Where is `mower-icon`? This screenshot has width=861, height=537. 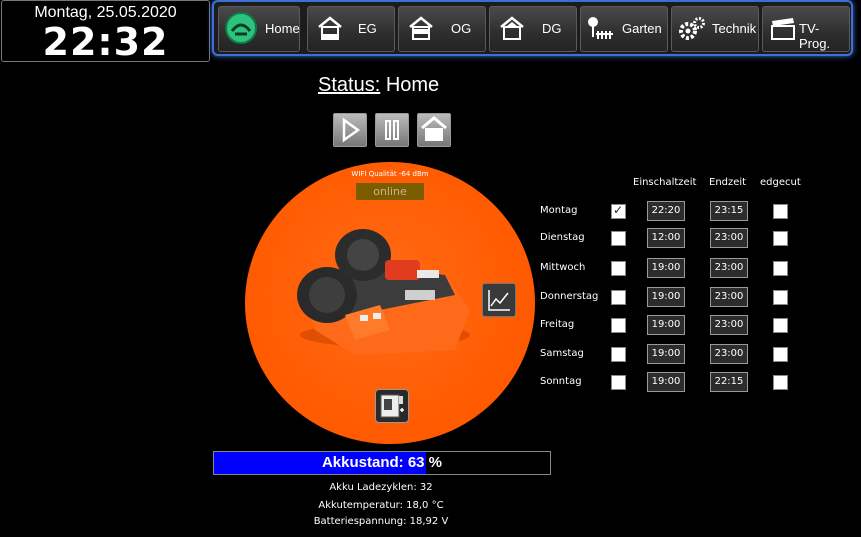
mower-icon is located at coordinates (241, 28).